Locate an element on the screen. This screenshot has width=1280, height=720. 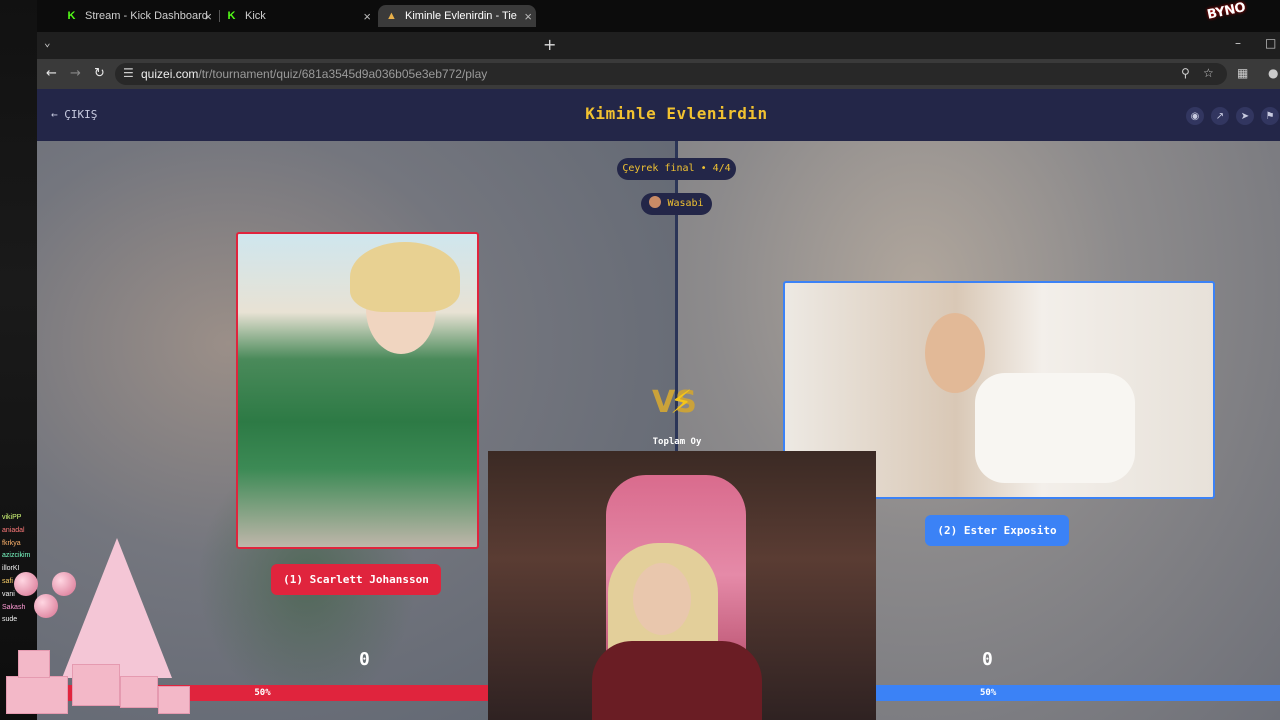
bookmark-star-icon: ☆ is located at coordinates (1208, 73).